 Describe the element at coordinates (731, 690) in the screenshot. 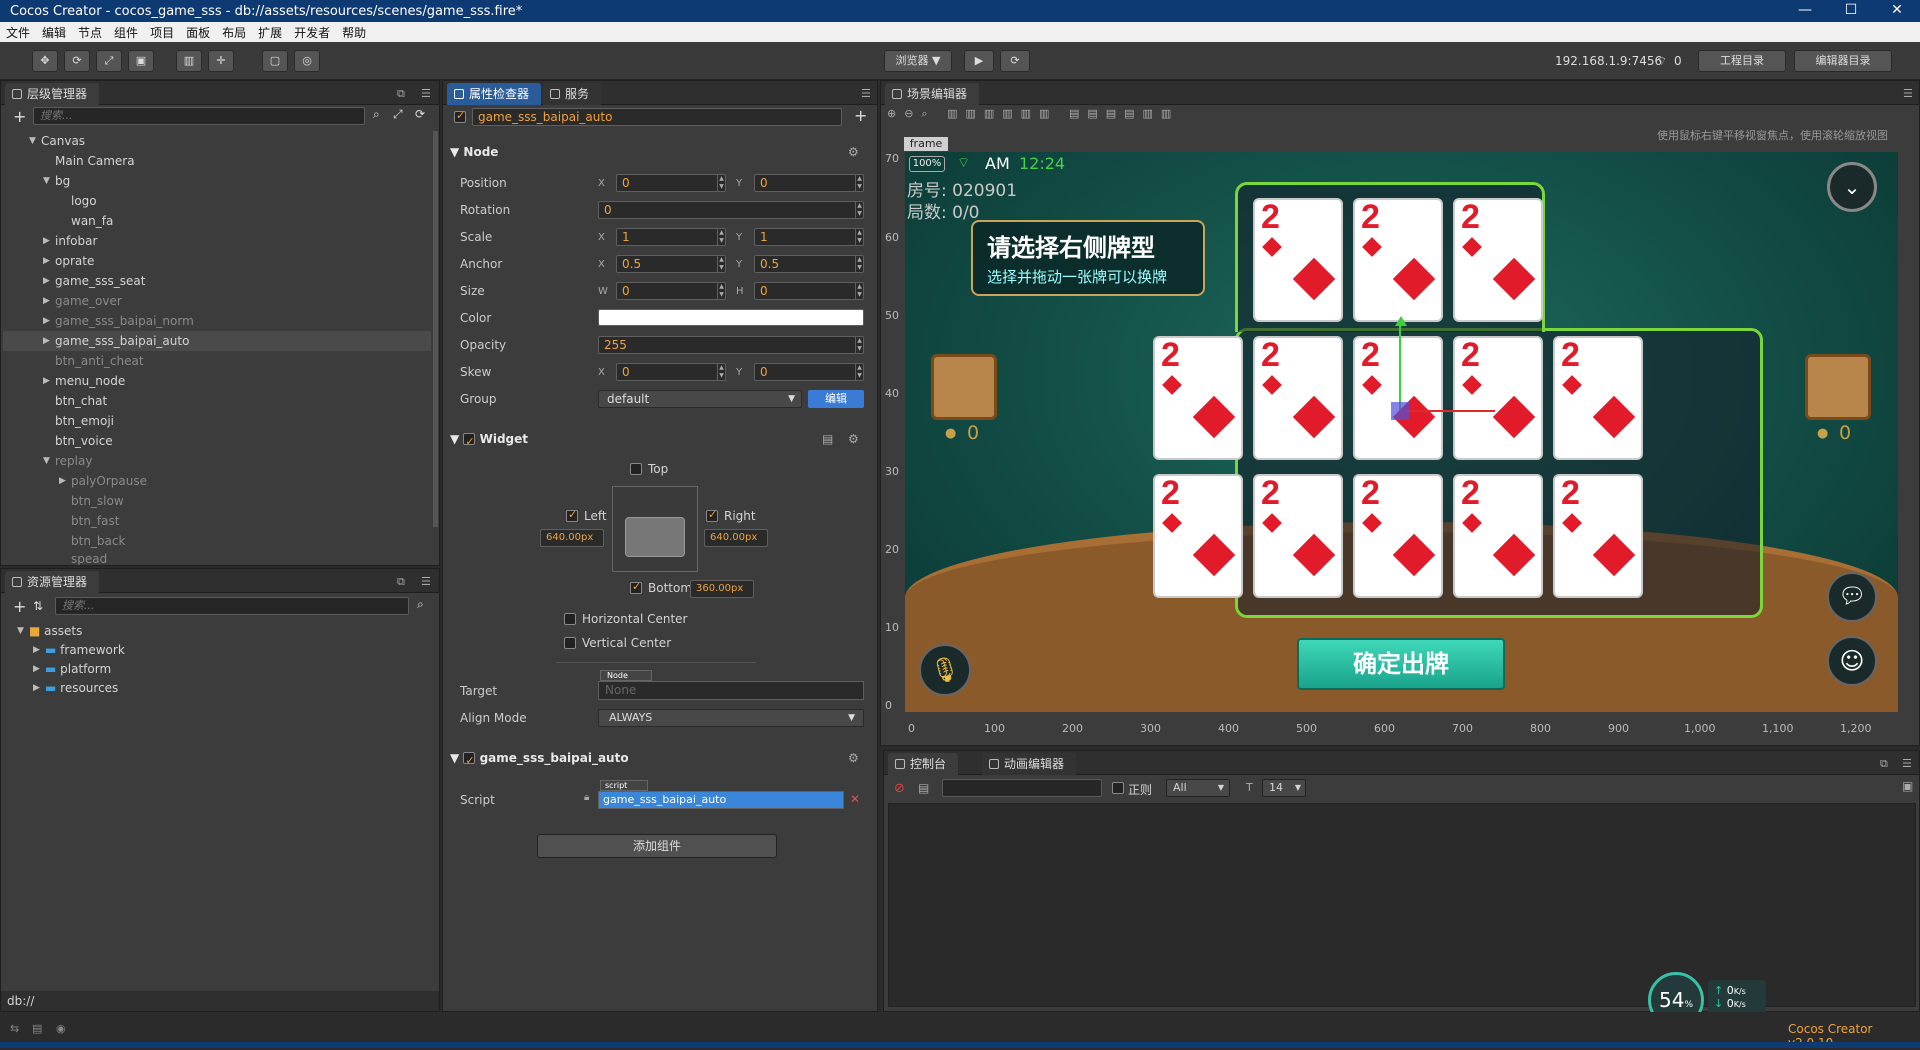

I see `target-field: None` at that location.